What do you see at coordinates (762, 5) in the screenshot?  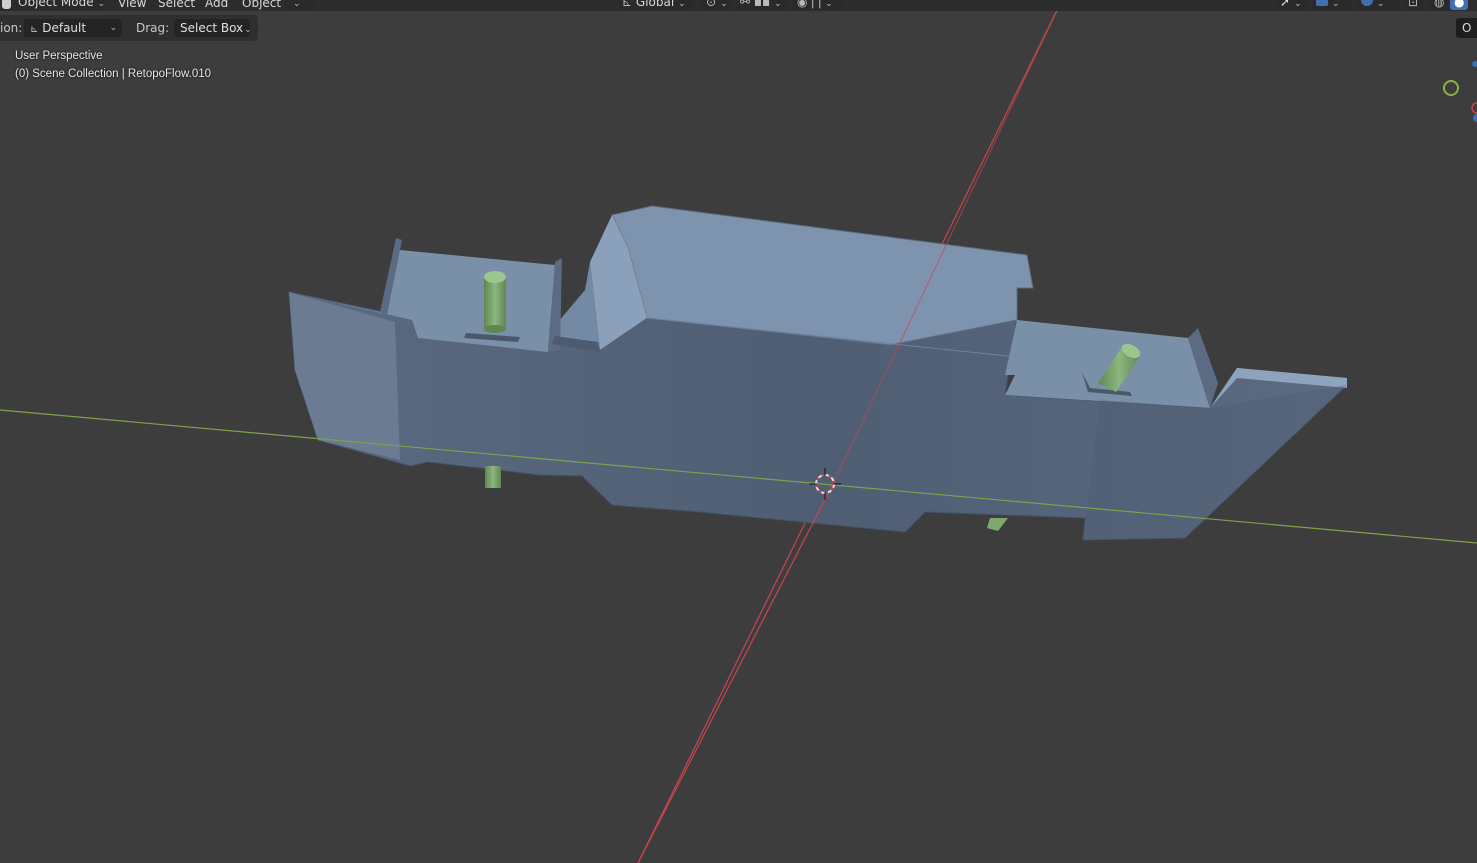 I see `snap-icon: ⚯ ▪▪ ⌄` at bounding box center [762, 5].